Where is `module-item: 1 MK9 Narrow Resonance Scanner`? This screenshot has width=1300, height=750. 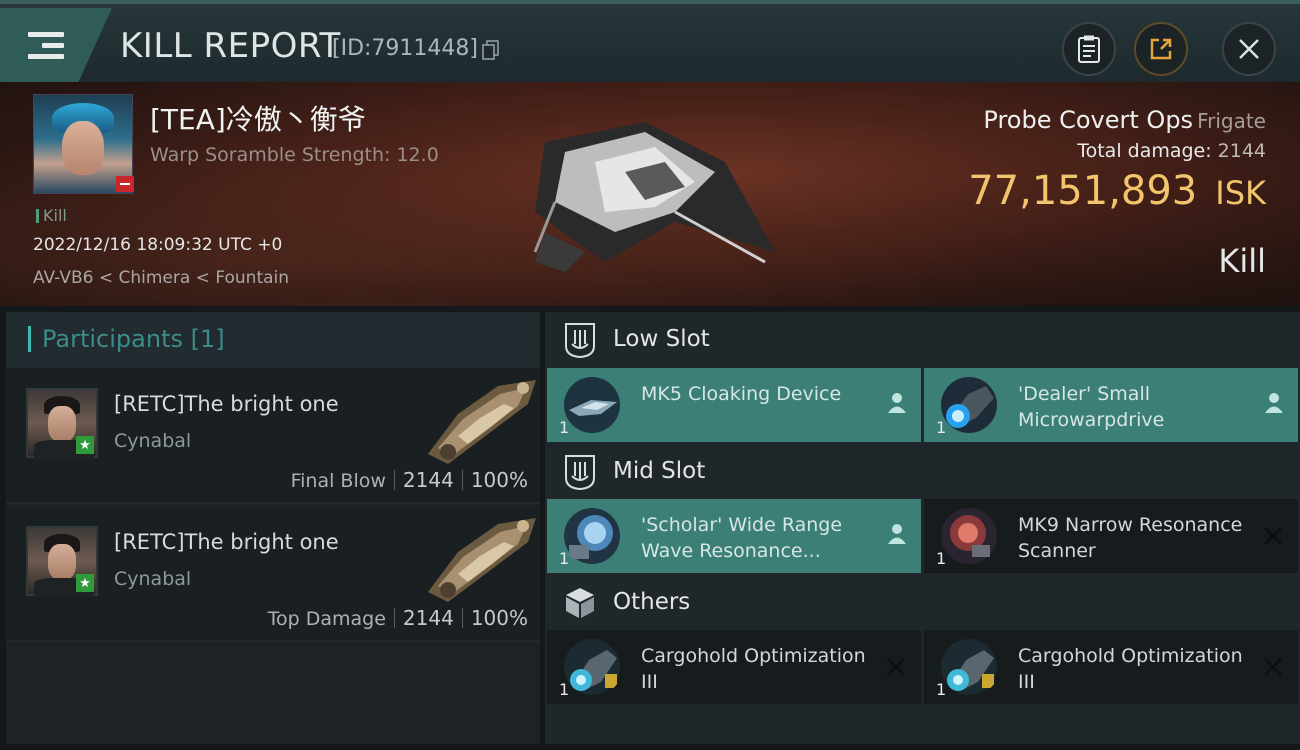 module-item: 1 MK9 Narrow Resonance Scanner is located at coordinates (1111, 536).